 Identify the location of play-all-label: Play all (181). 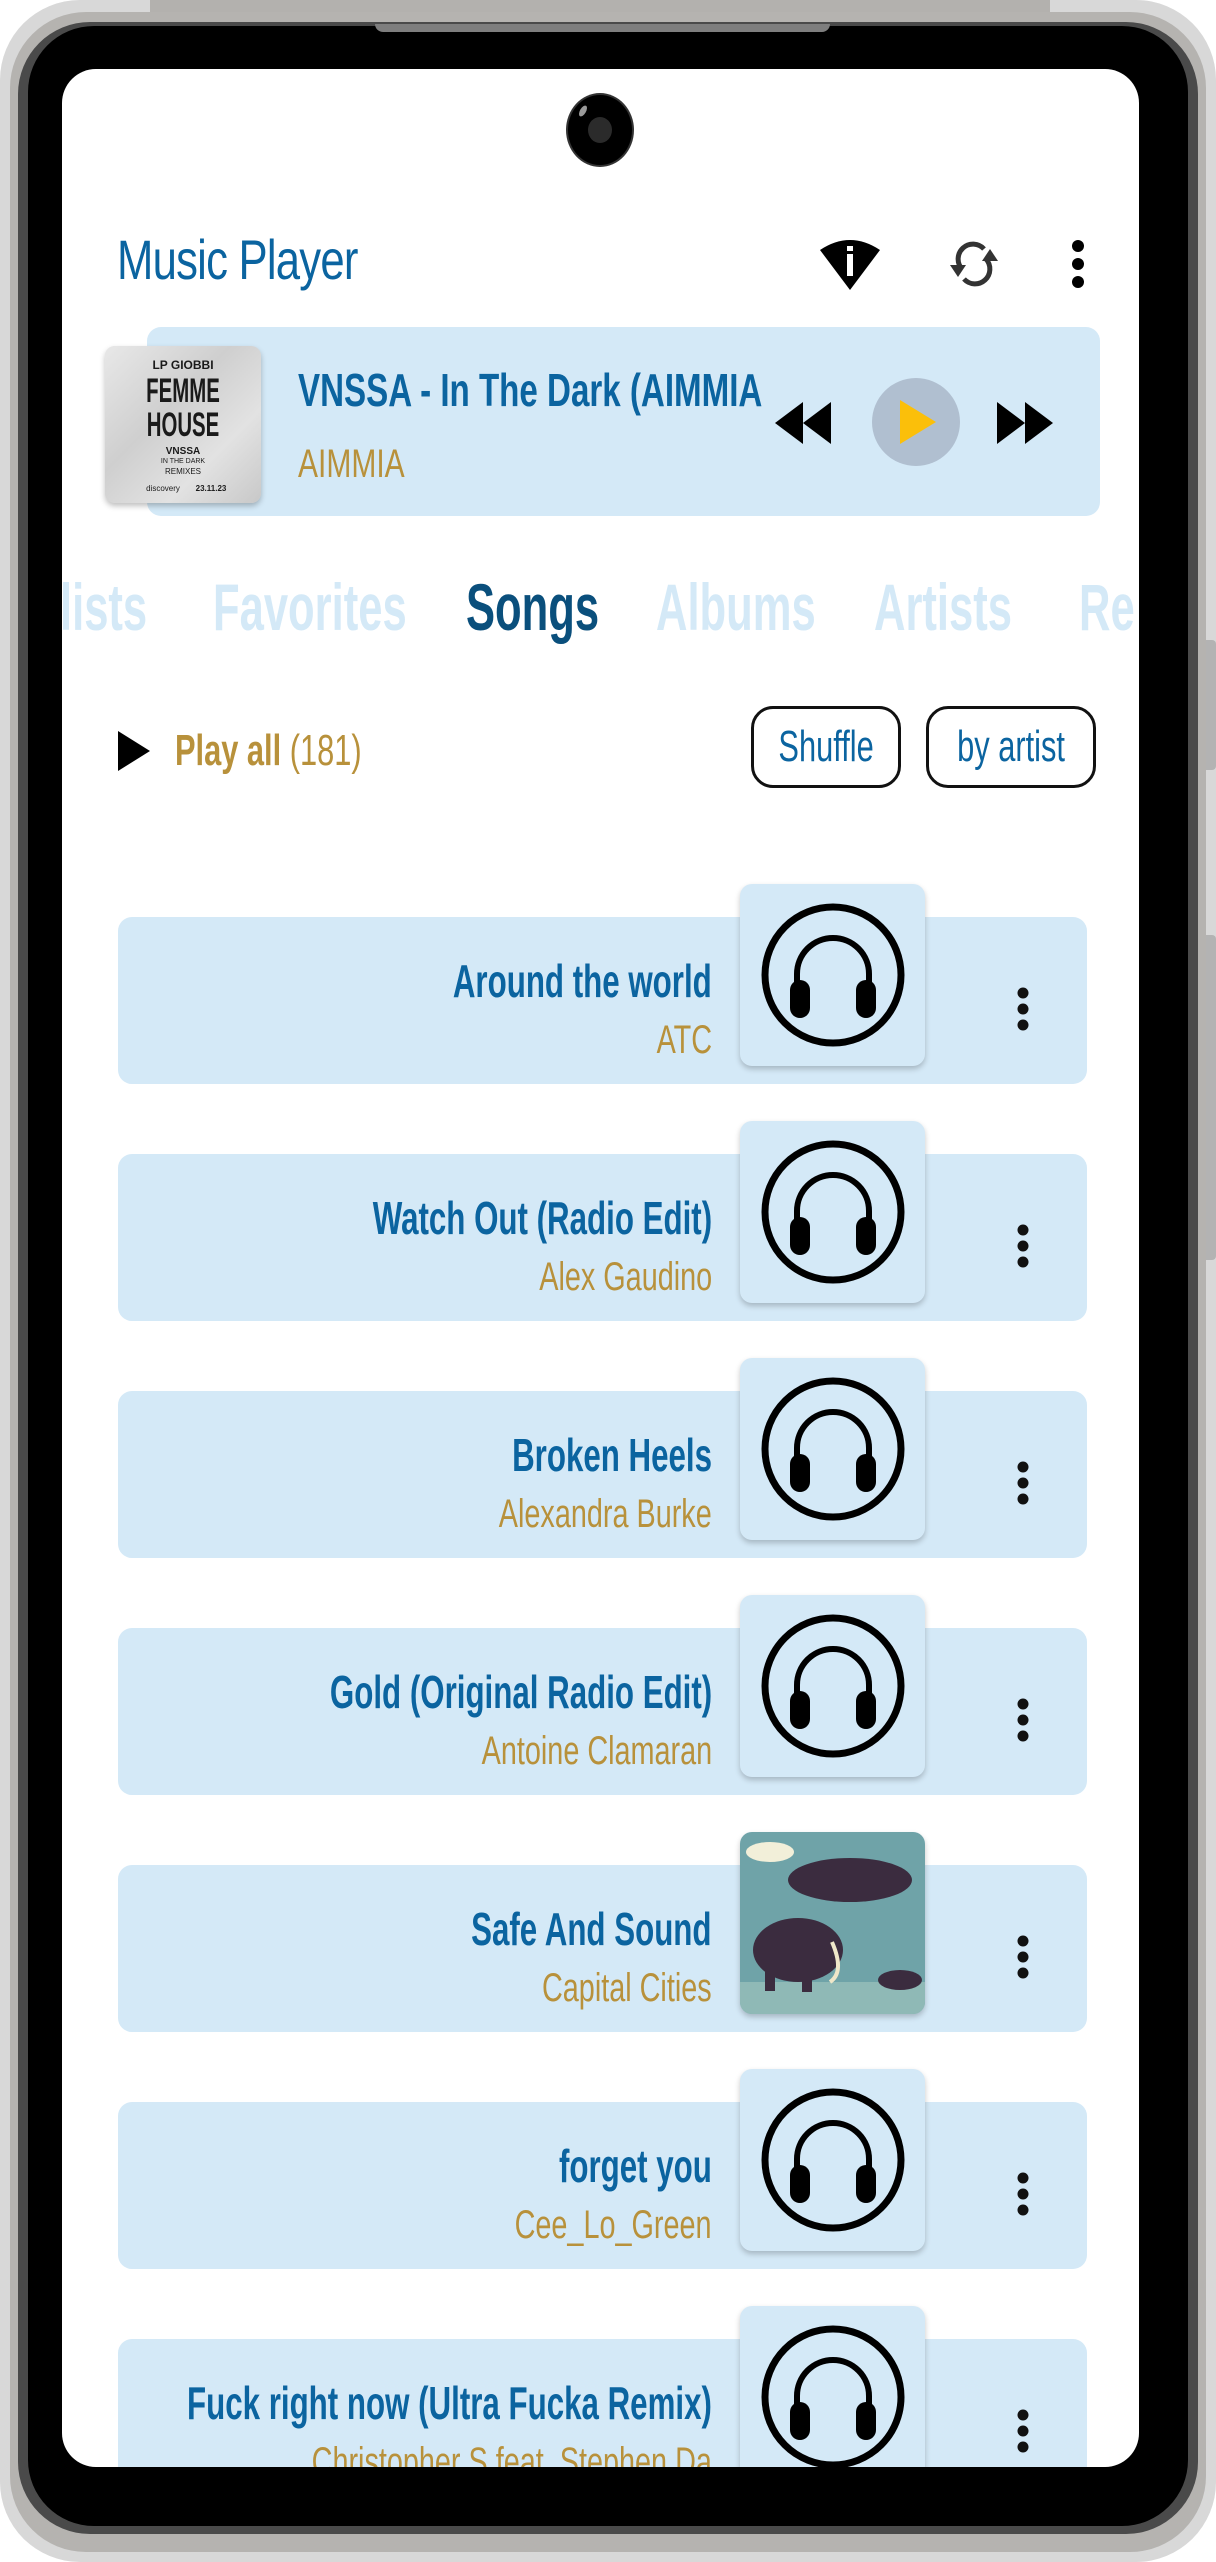
(268, 751).